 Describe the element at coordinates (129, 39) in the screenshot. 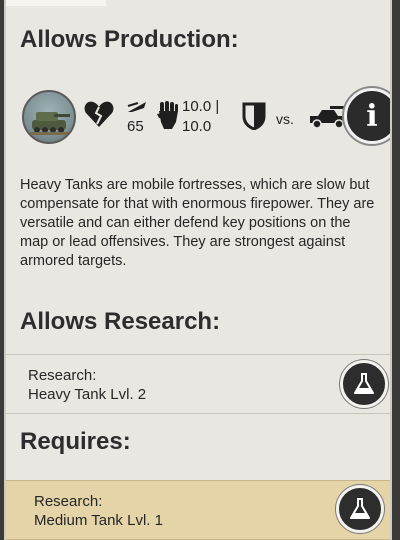

I see `allows-production-heading: Allows Production:` at that location.